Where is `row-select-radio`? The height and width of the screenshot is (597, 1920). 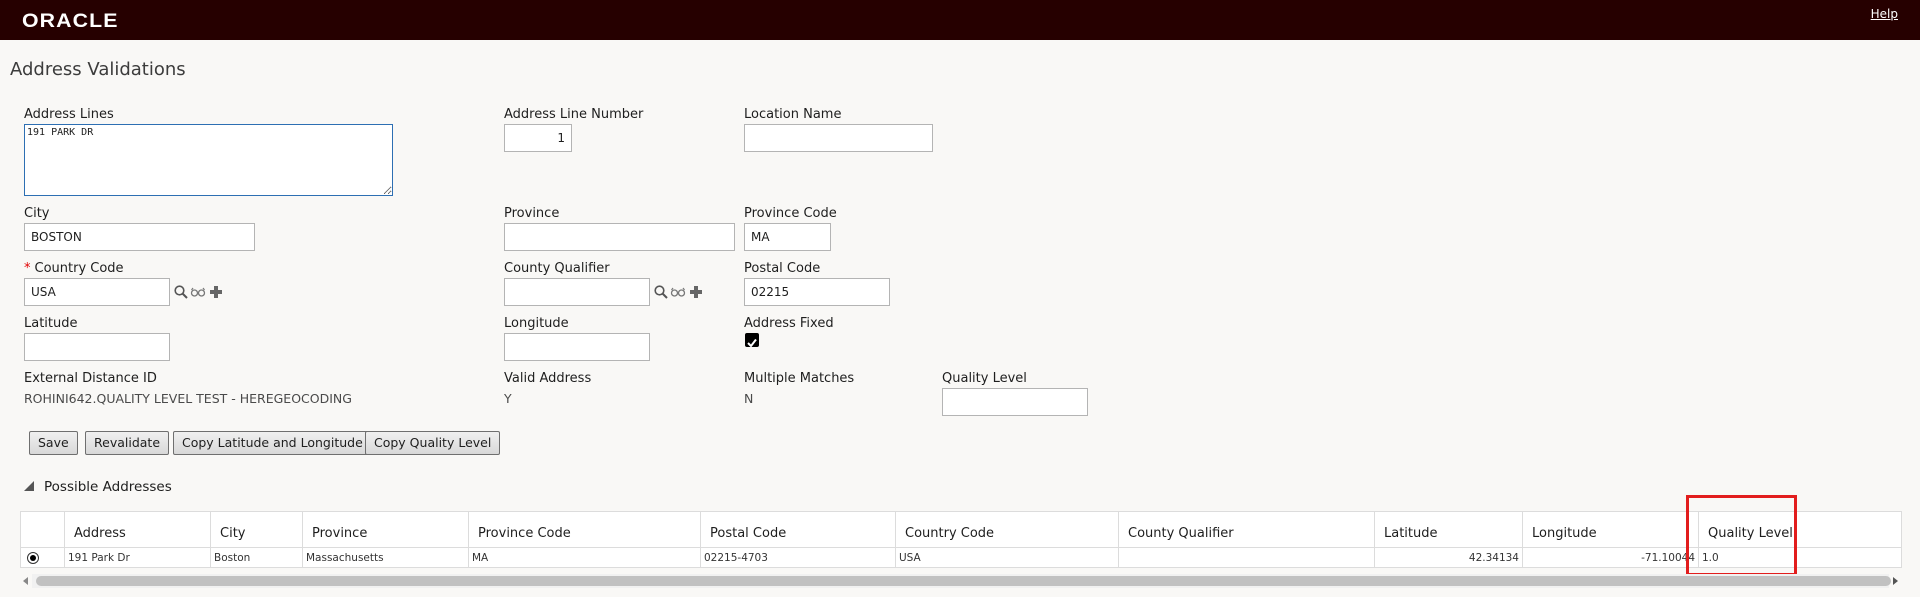
row-select-radio is located at coordinates (33, 557).